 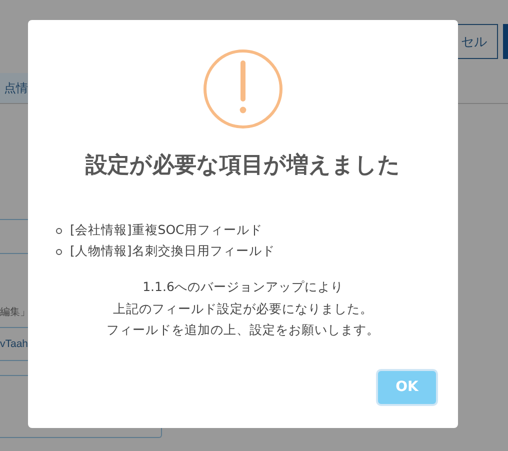 What do you see at coordinates (243, 166) in the screenshot?
I see `dialog-title: 設定が必要な項目が増えました` at bounding box center [243, 166].